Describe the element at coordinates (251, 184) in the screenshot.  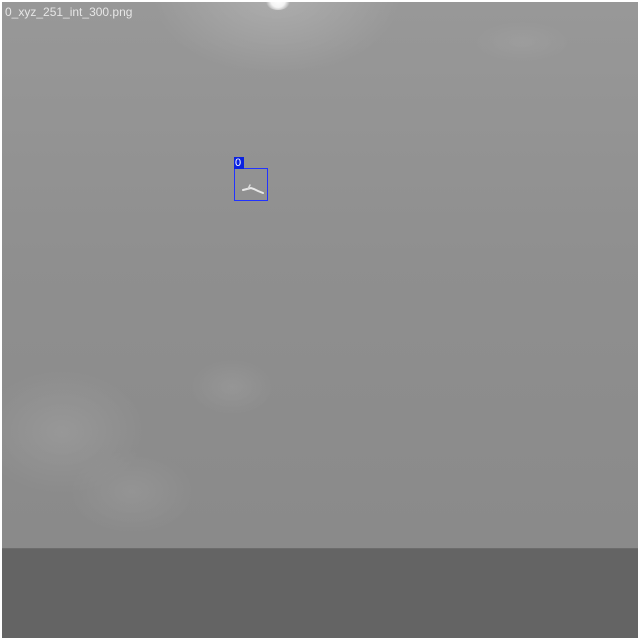
I see `detection-box` at that location.